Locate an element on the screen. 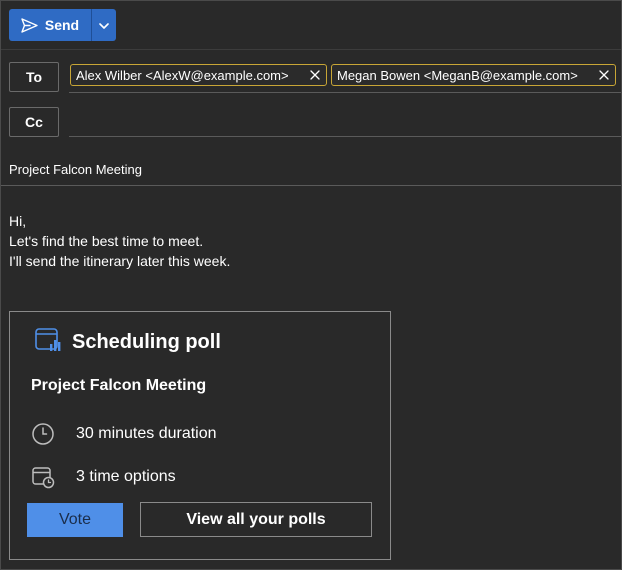 The height and width of the screenshot is (570, 622). recipient-chip: Megan Bowen <MeganB@example.com> is located at coordinates (473, 75).